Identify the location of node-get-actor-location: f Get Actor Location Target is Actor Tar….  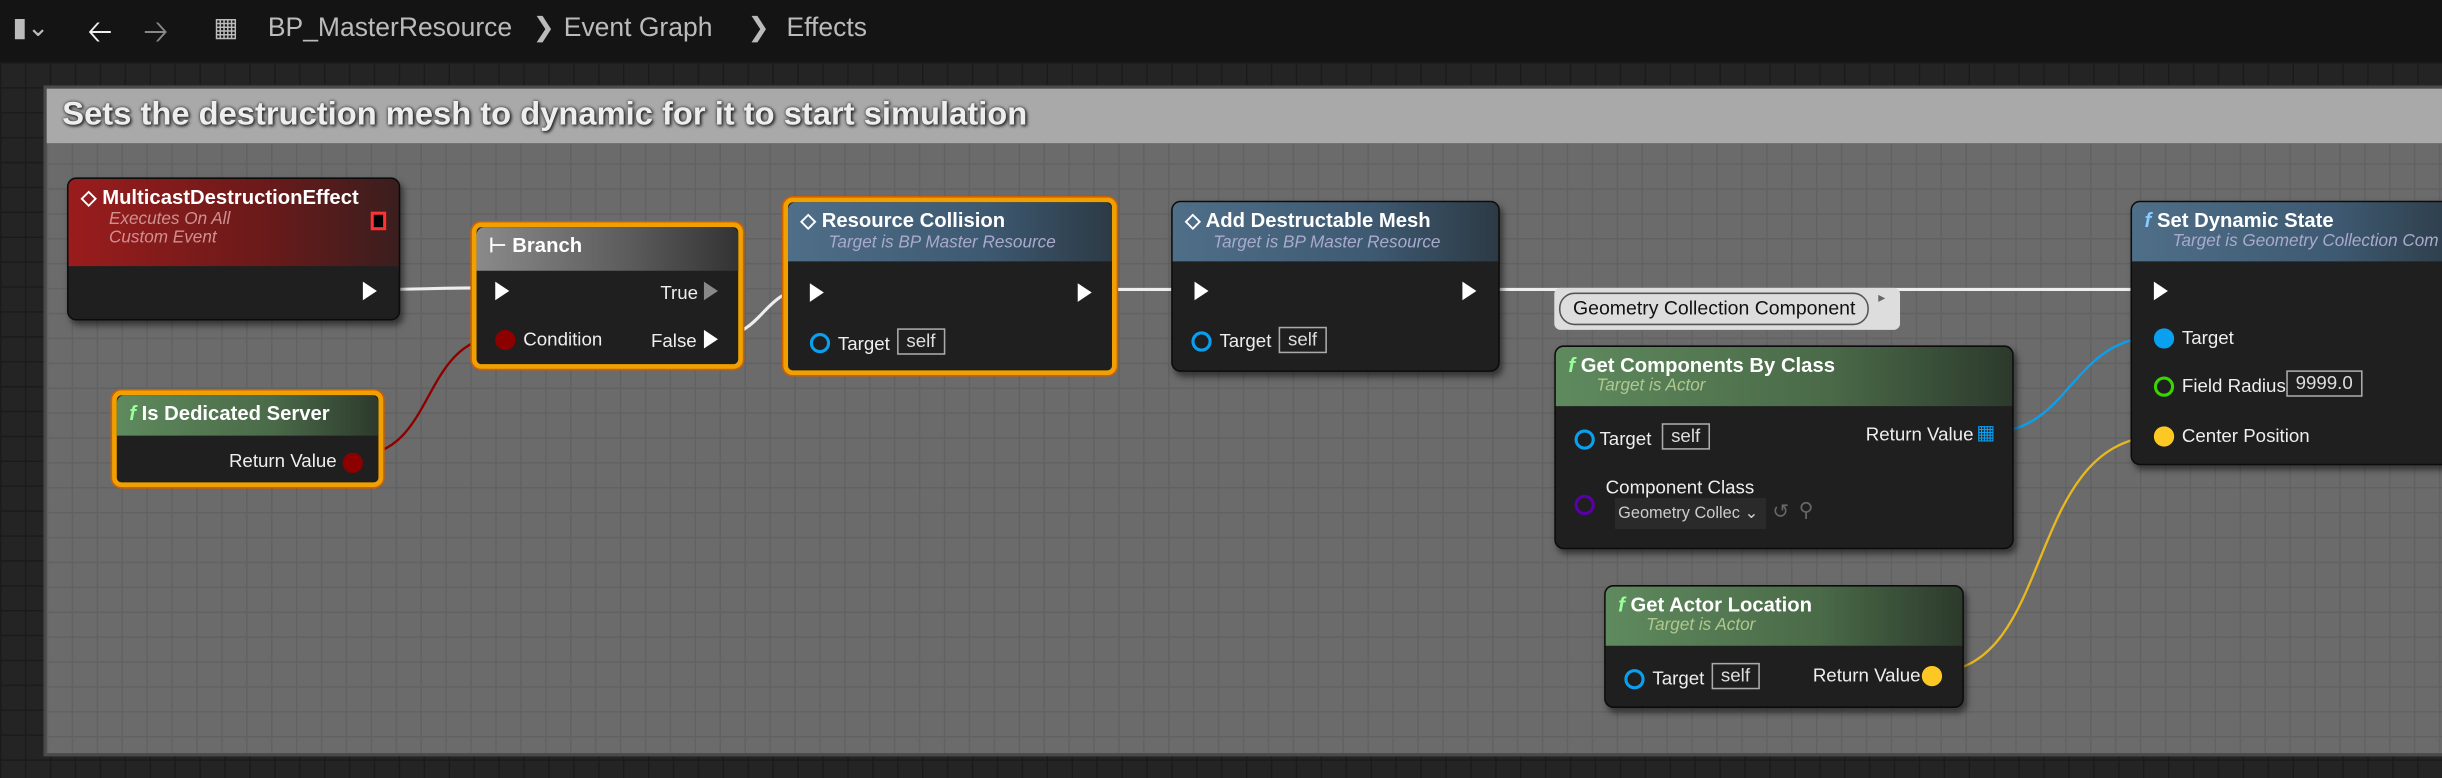
(1784, 646).